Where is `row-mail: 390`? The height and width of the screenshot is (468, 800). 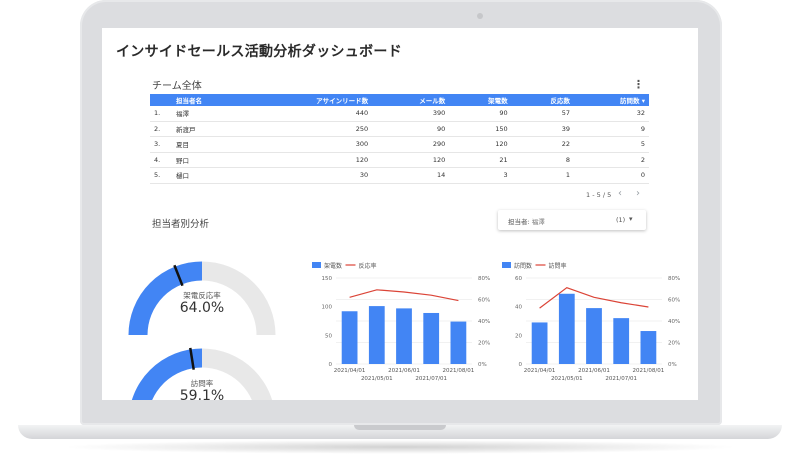
row-mail: 390 is located at coordinates (411, 114).